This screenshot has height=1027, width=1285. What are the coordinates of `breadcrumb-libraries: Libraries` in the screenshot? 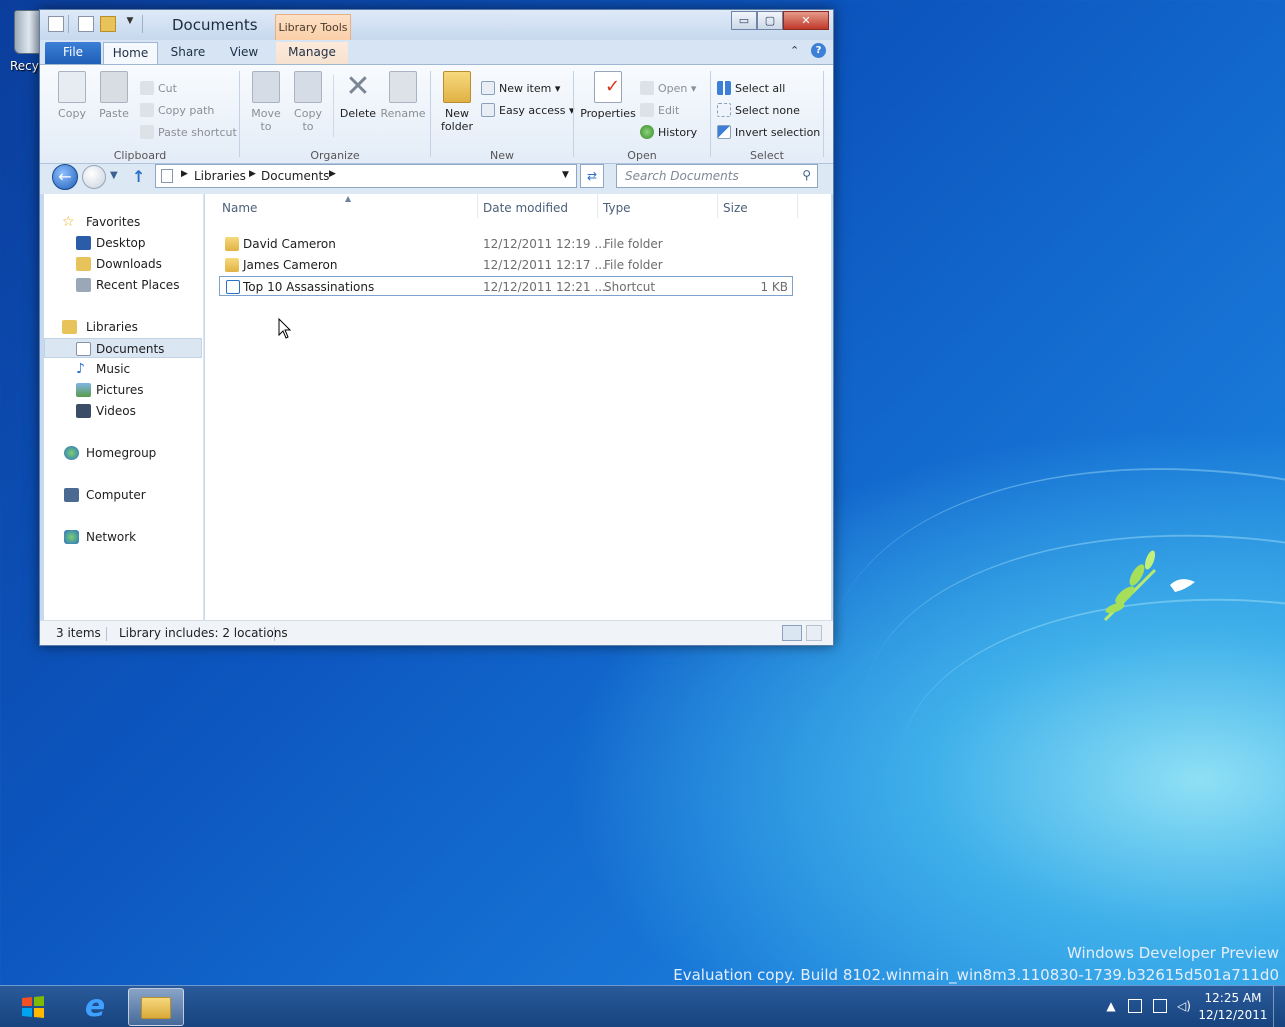 It's located at (220, 176).